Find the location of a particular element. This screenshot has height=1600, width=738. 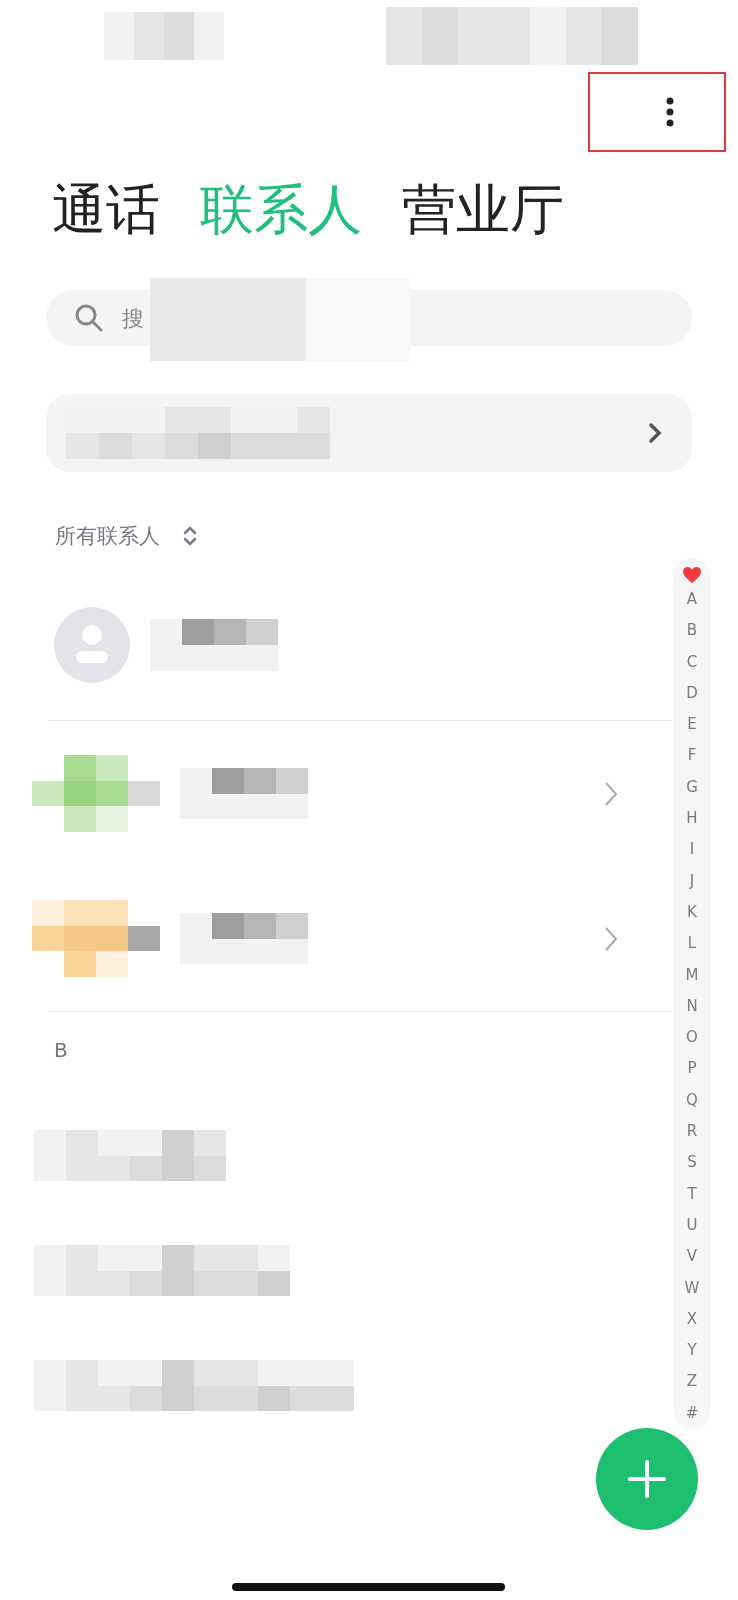

index-letter: O is located at coordinates (692, 1038).